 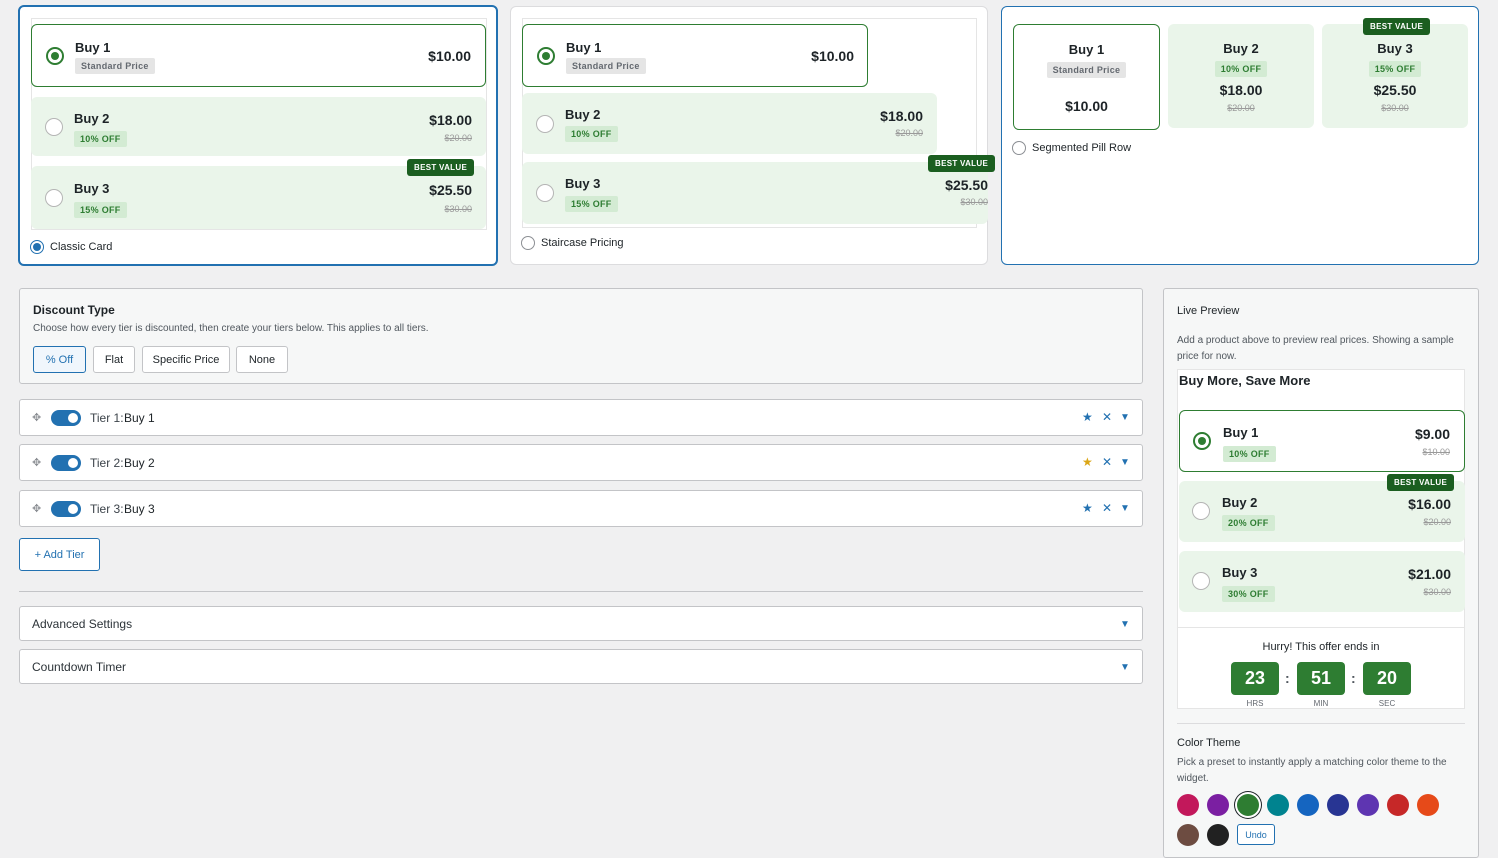 I want to click on preview-option-qty: Buy 2, so click(x=1240, y=502).